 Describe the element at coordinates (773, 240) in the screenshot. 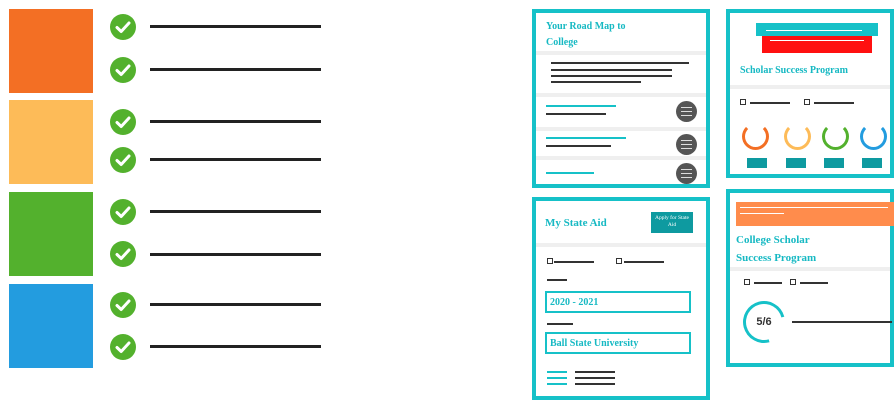

I see `college-scholar-title-line1: College Scholar` at that location.